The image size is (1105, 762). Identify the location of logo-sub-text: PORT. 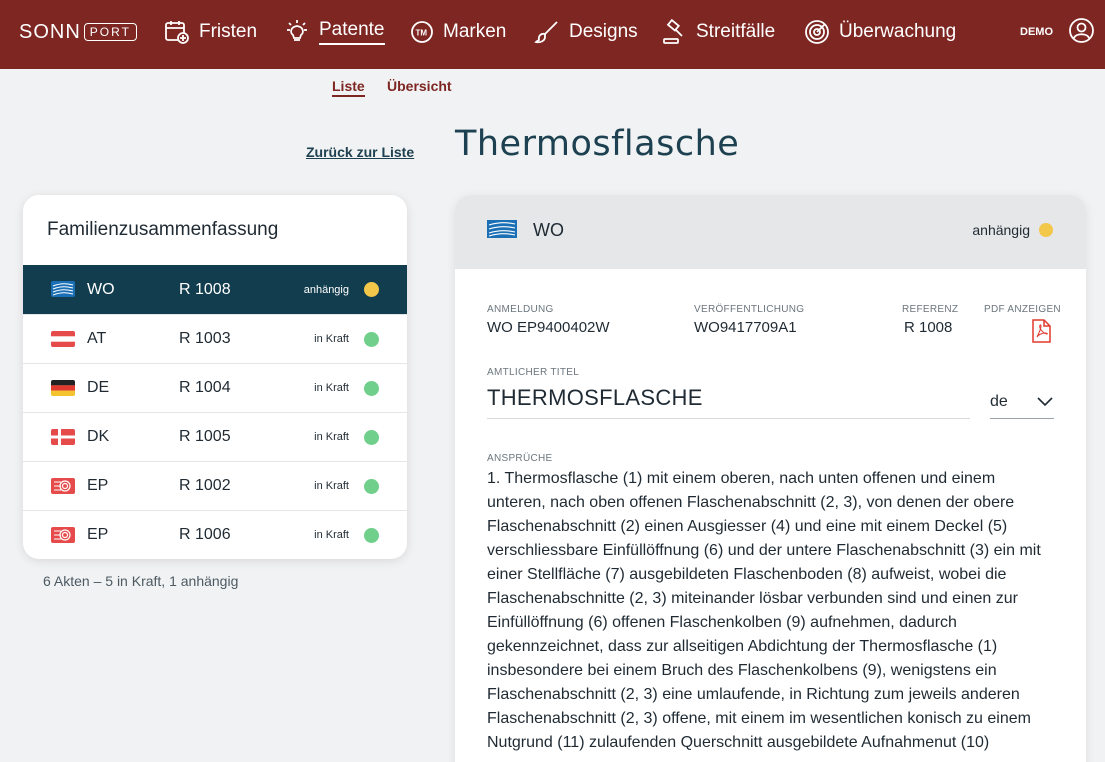
(110, 32).